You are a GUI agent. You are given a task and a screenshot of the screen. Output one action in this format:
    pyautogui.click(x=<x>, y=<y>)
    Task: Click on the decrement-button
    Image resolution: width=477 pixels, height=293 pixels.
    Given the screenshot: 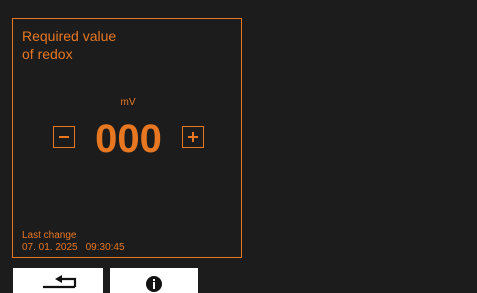 What is the action you would take?
    pyautogui.click(x=64, y=137)
    